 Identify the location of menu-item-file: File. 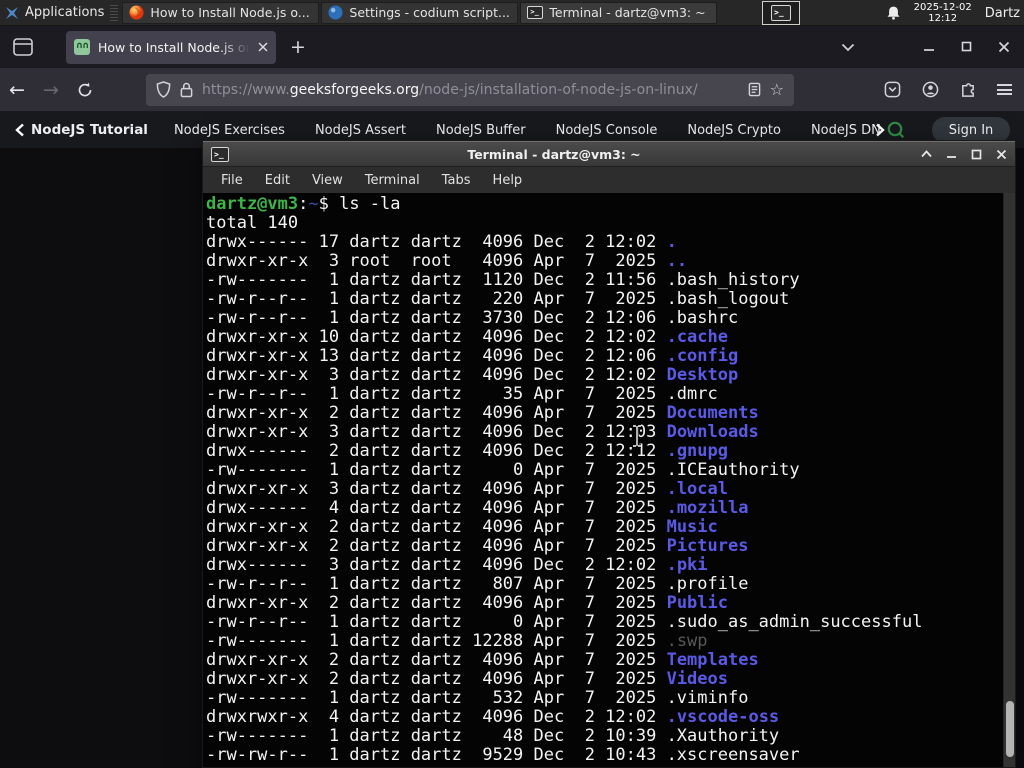
(232, 180).